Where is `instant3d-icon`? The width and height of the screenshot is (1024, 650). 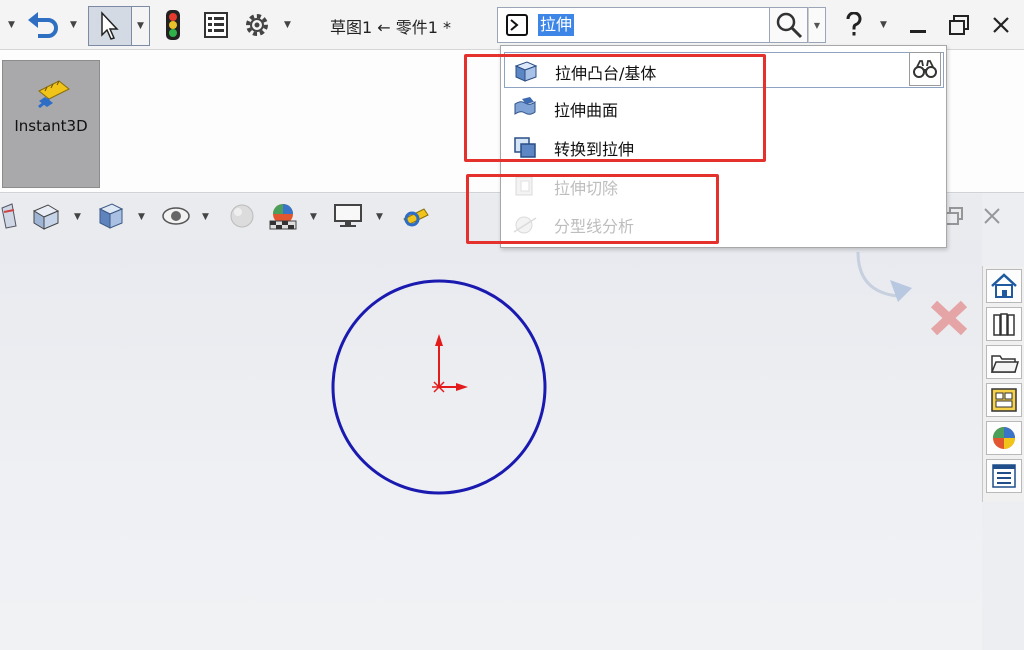
instant3d-icon is located at coordinates (54, 94).